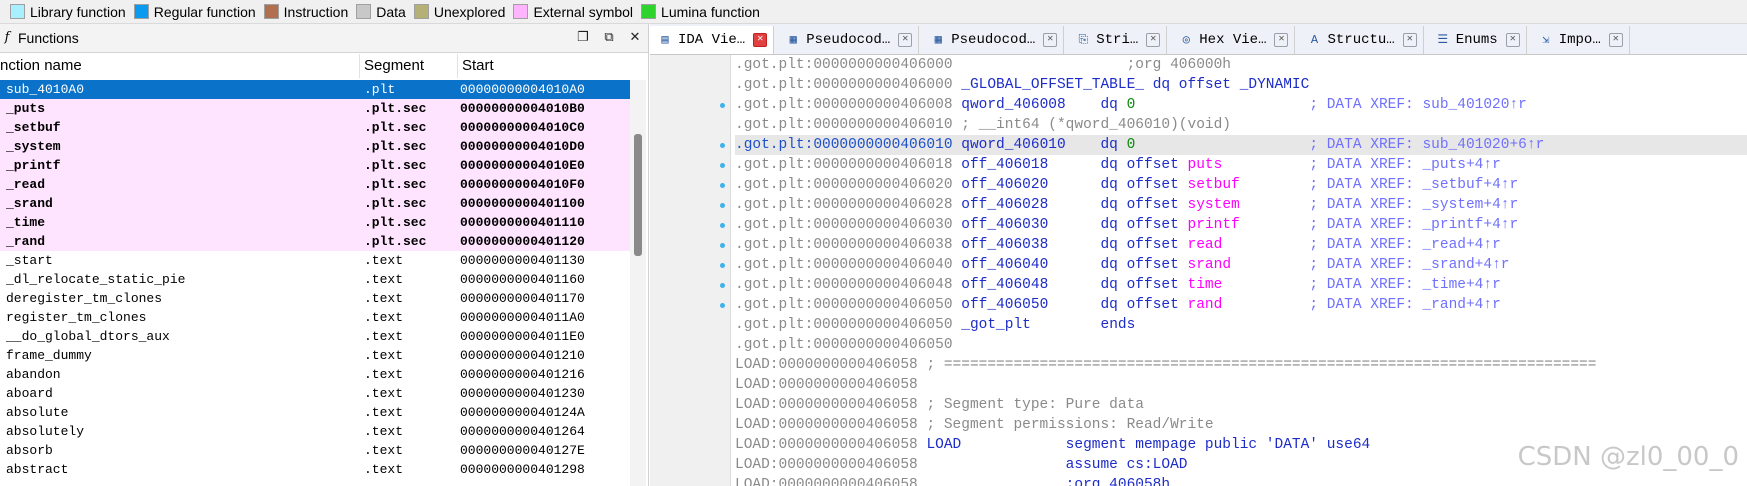 The height and width of the screenshot is (486, 1747). I want to click on restore-icon: ❐, so click(583, 37).